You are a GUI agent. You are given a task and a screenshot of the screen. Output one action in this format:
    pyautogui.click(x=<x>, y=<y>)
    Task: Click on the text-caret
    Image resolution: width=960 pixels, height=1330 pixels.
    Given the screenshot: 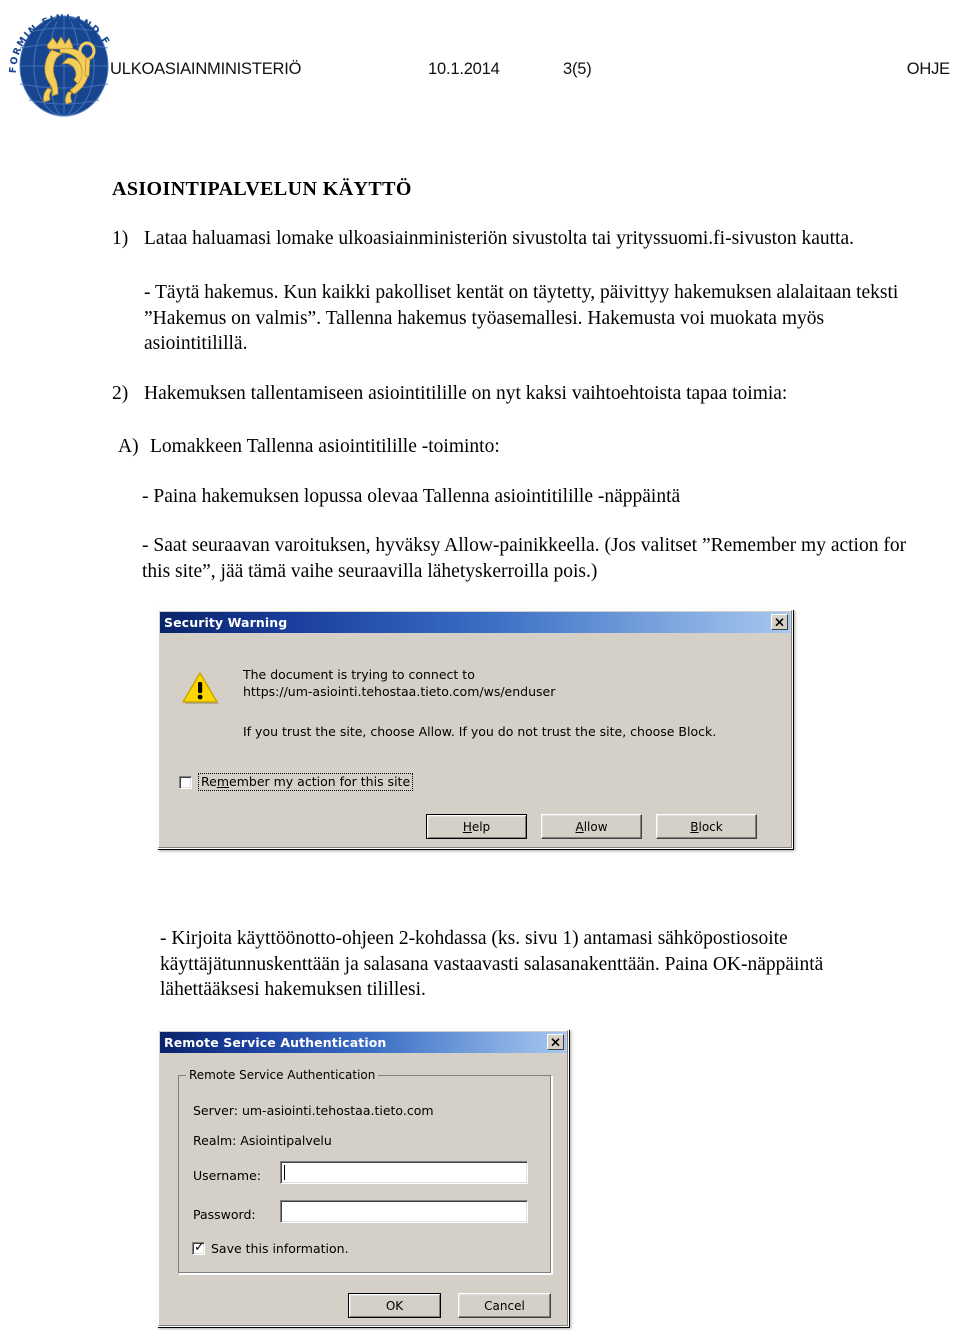 What is the action you would take?
    pyautogui.click(x=284, y=1172)
    